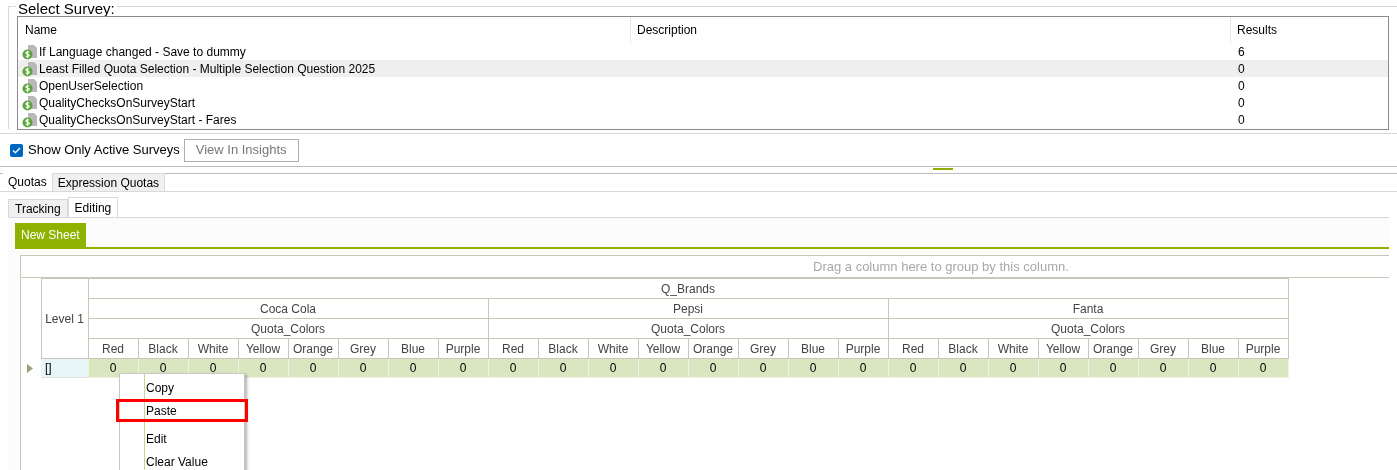  I want to click on survey-name: QualityChecksOnSurveyStart, so click(117, 103).